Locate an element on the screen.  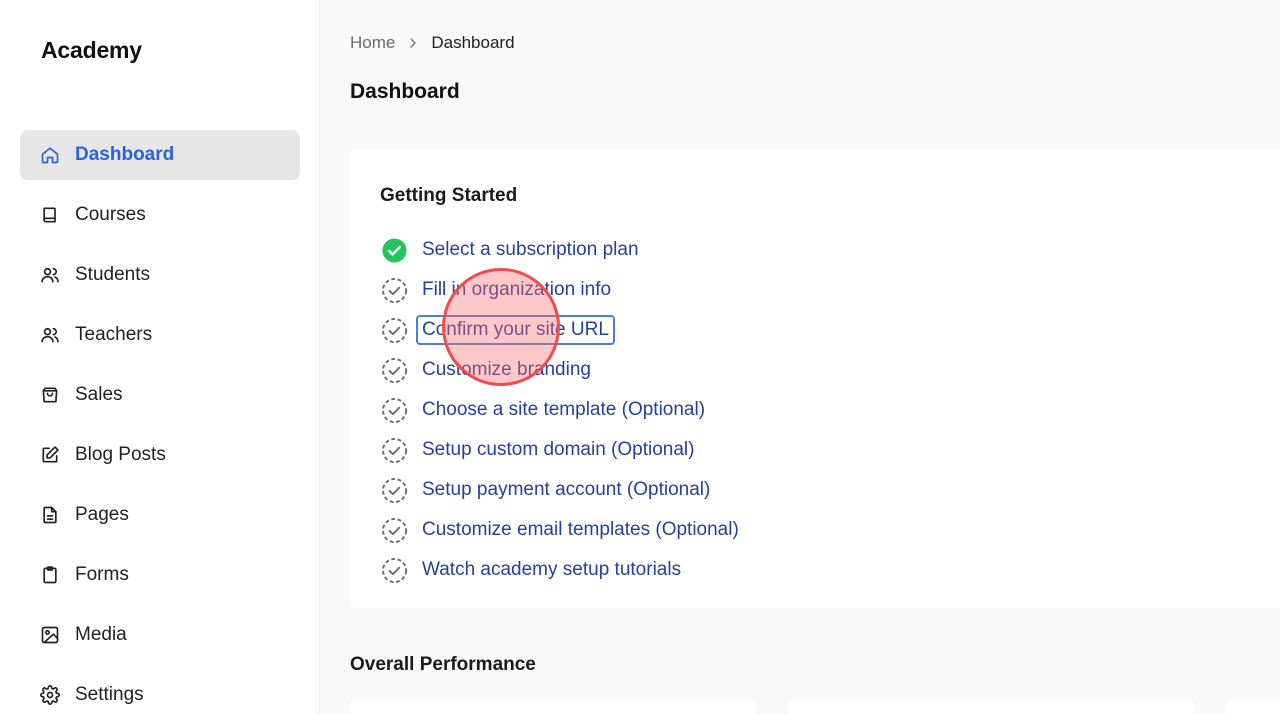
sidebar-item-label: Forms is located at coordinates (102, 574).